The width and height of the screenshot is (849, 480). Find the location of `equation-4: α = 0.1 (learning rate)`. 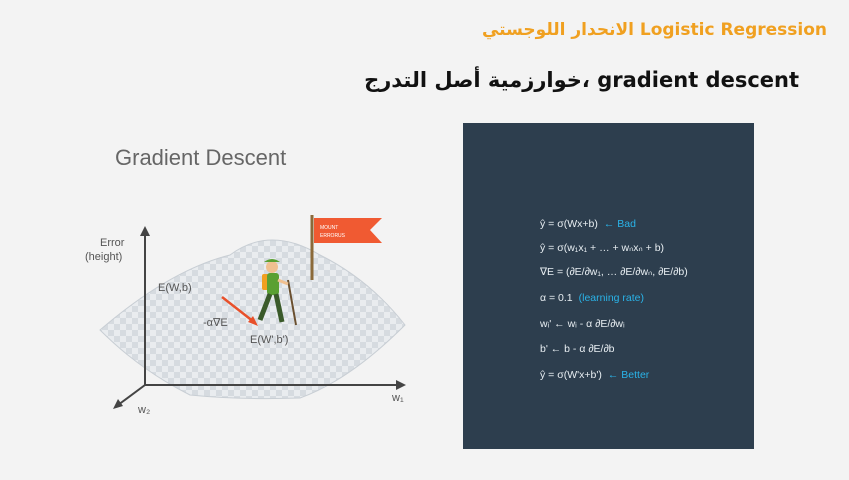

equation-4: α = 0.1 (learning rate) is located at coordinates (592, 298).